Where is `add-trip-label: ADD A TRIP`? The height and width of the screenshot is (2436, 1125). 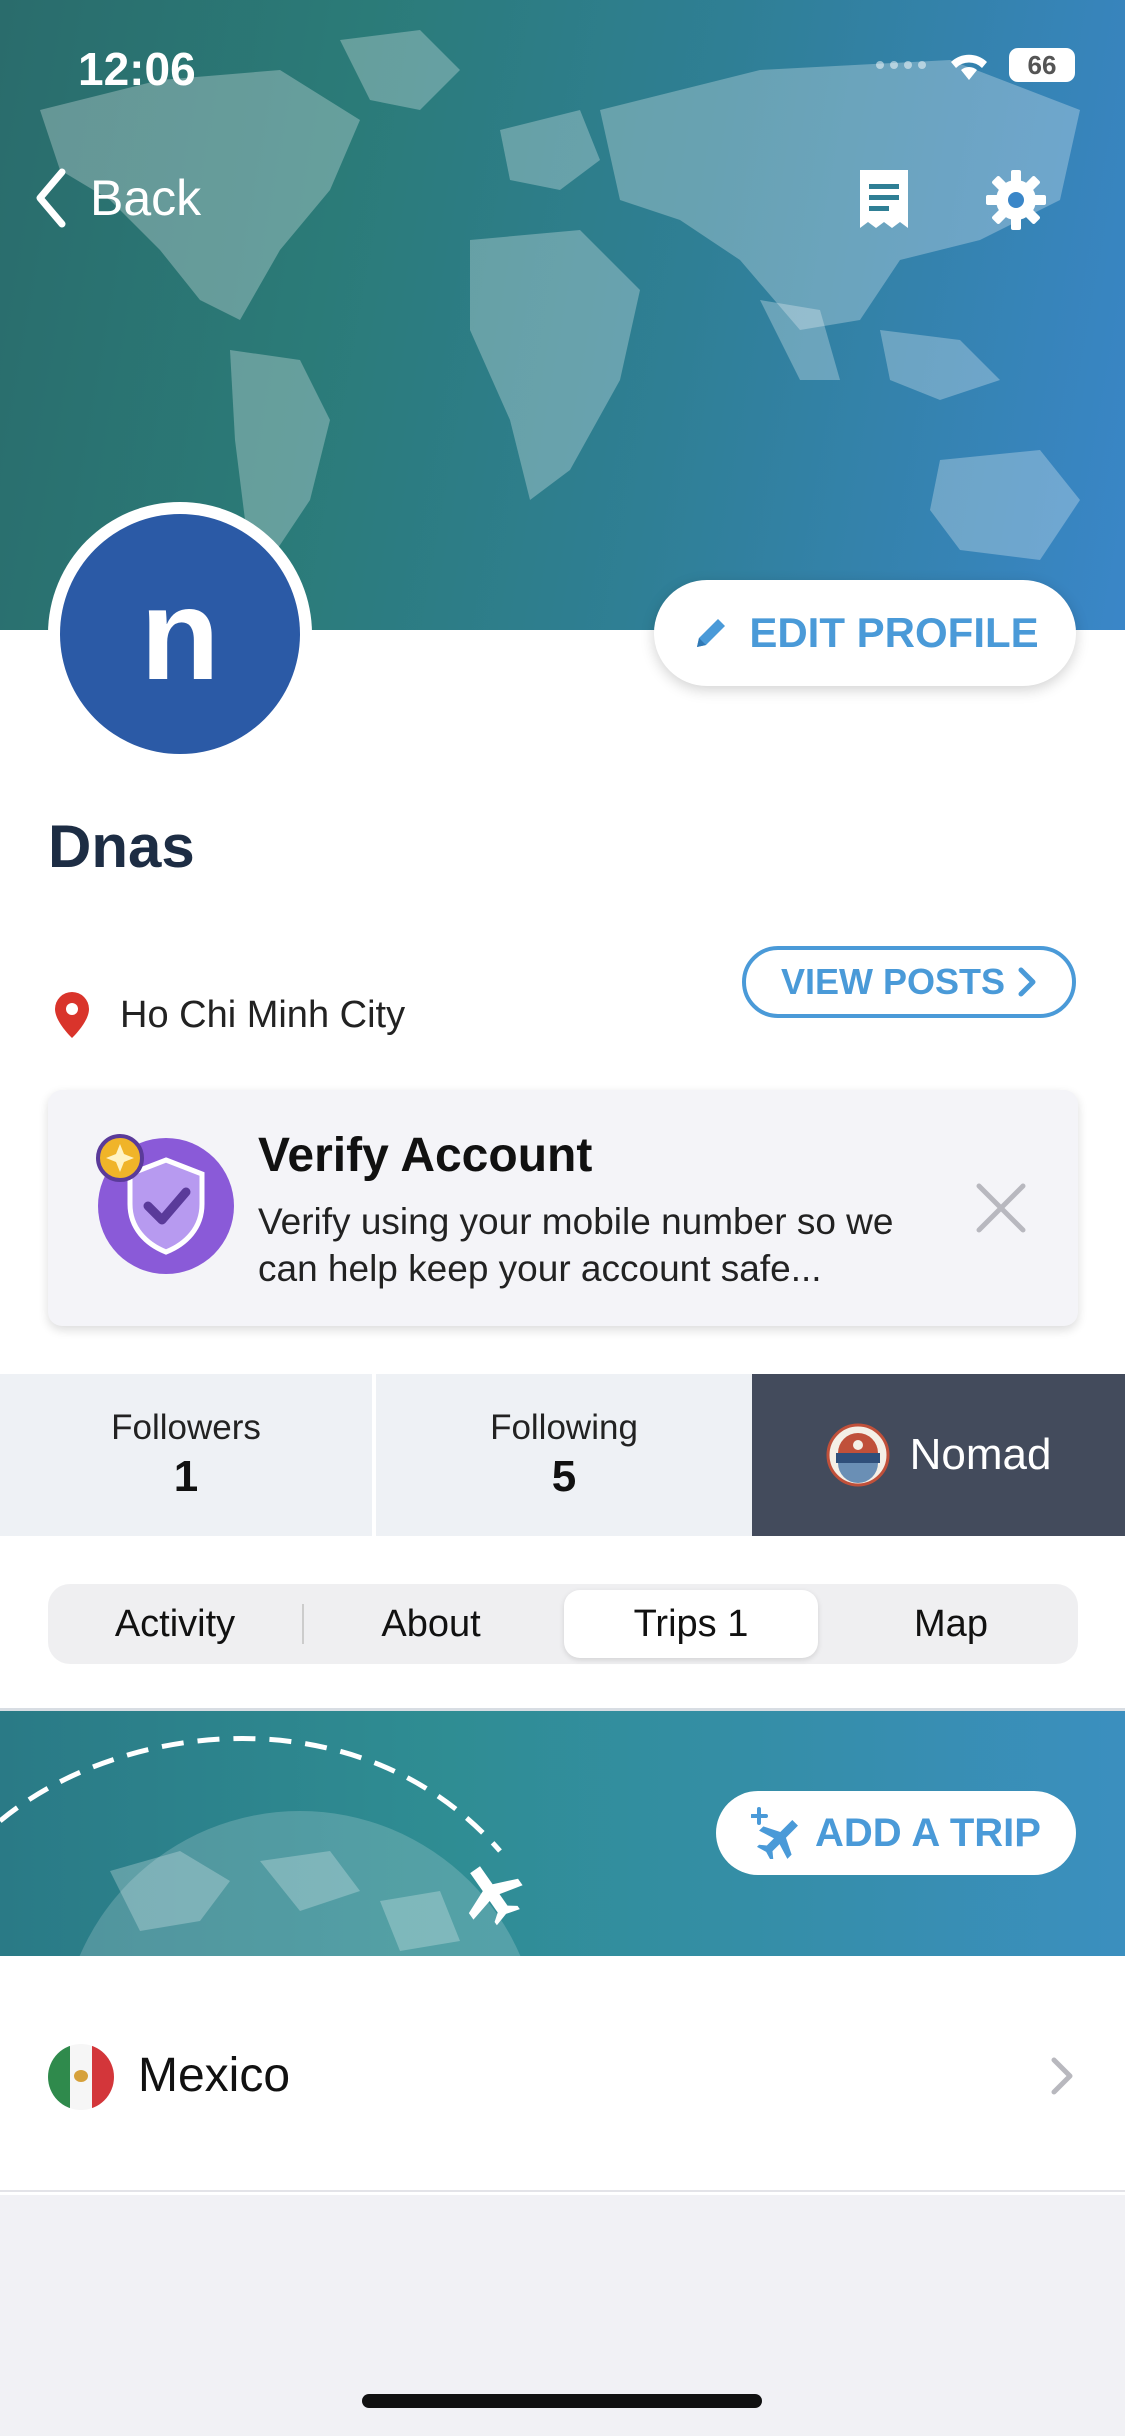
add-trip-label: ADD A TRIP is located at coordinates (928, 1832).